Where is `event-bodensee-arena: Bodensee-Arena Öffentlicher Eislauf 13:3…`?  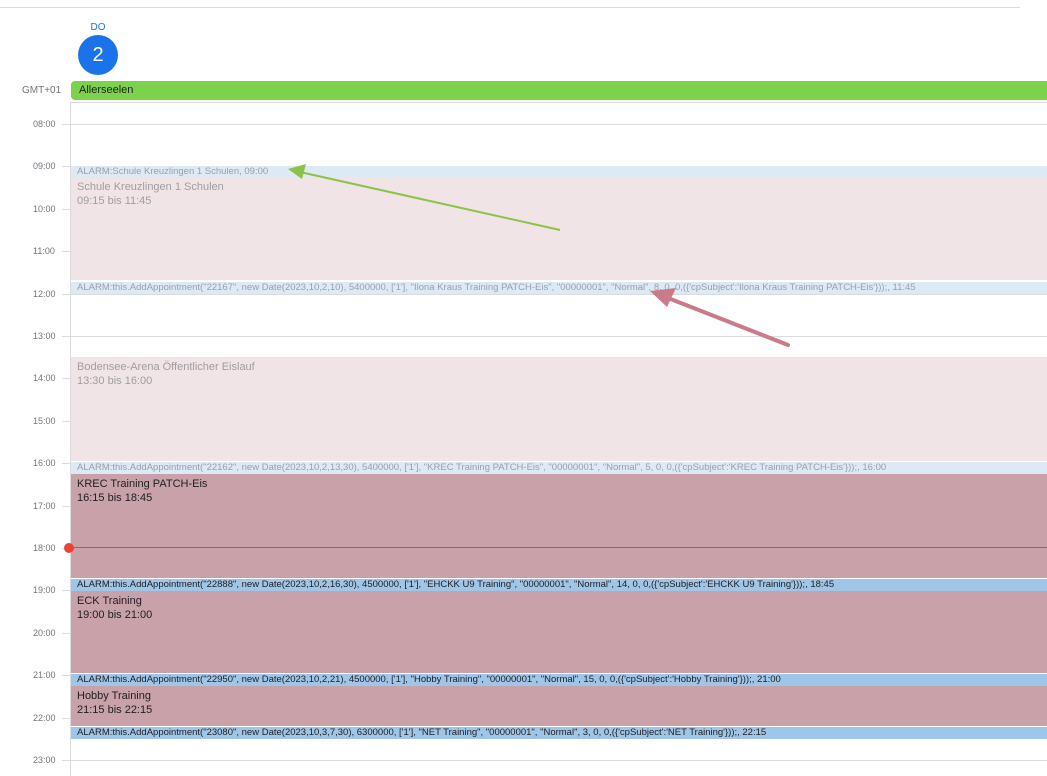
event-bodensee-arena: Bodensee-Arena Öffentlicher Eislauf 13:3… is located at coordinates (559, 409).